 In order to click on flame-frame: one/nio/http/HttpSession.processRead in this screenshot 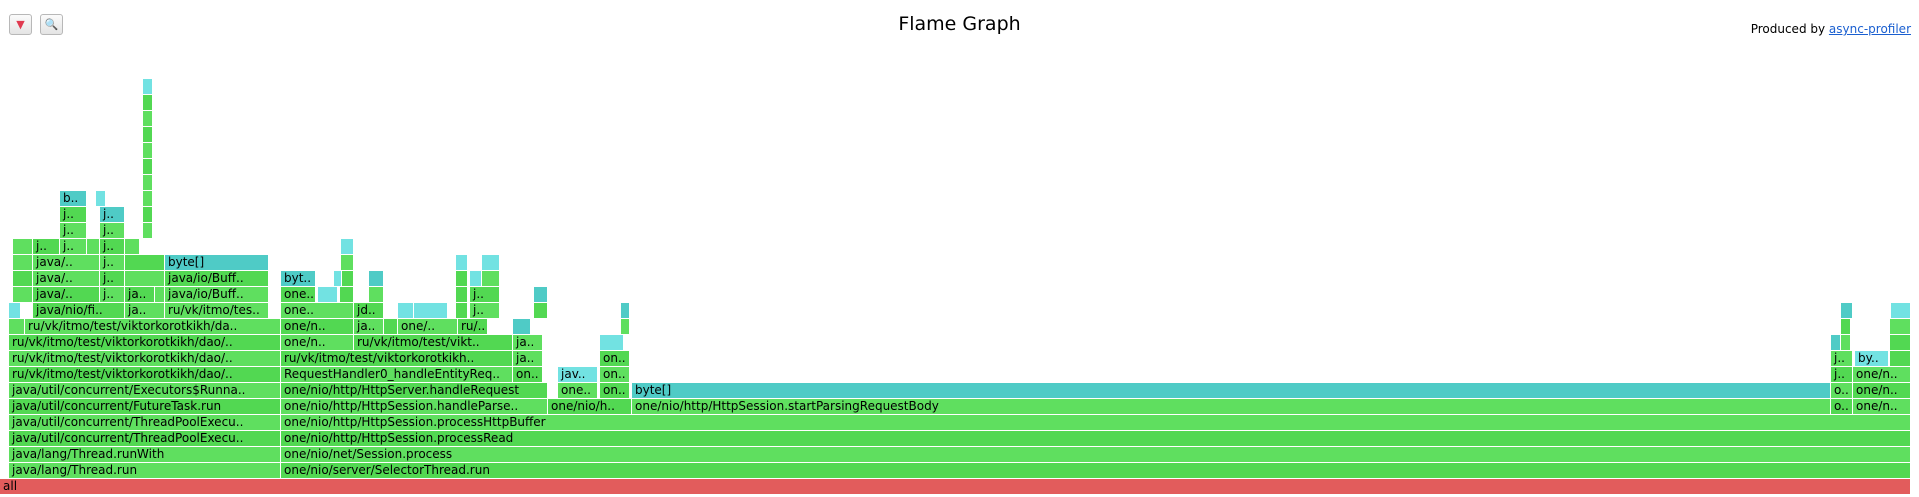, I will do `click(1096, 438)`.